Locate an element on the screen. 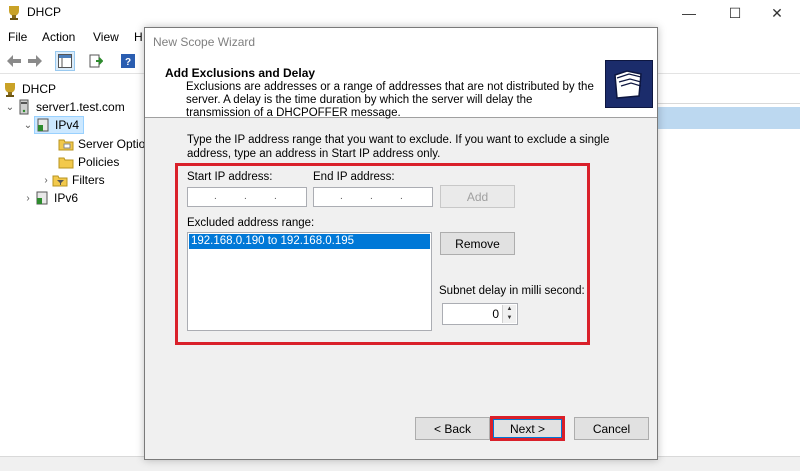 Image resolution: width=800 pixels, height=471 pixels. wizard-documents-icon is located at coordinates (629, 84).